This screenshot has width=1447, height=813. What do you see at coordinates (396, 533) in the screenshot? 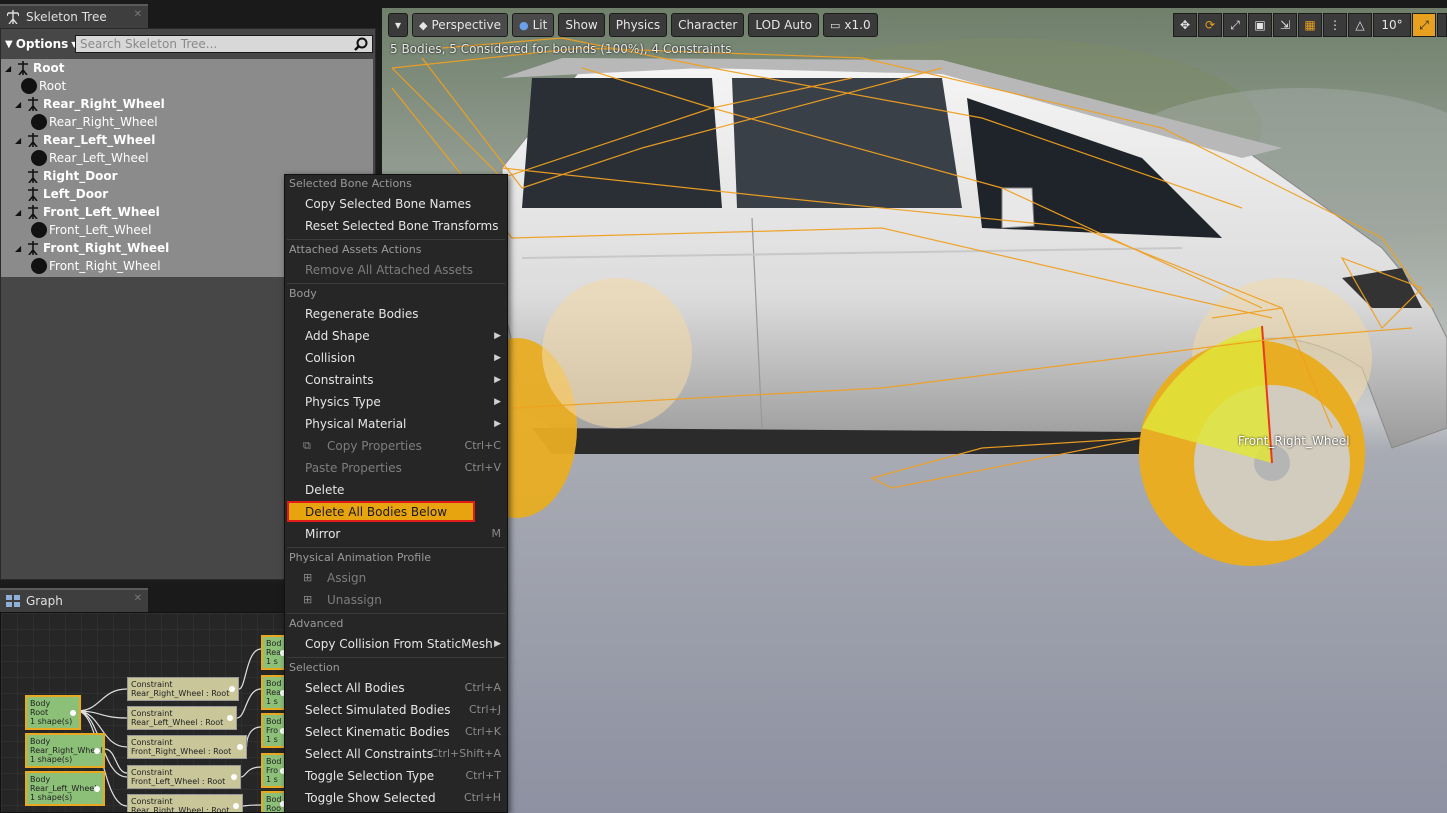
I see `menu-item-mirror: Mirror M` at bounding box center [396, 533].